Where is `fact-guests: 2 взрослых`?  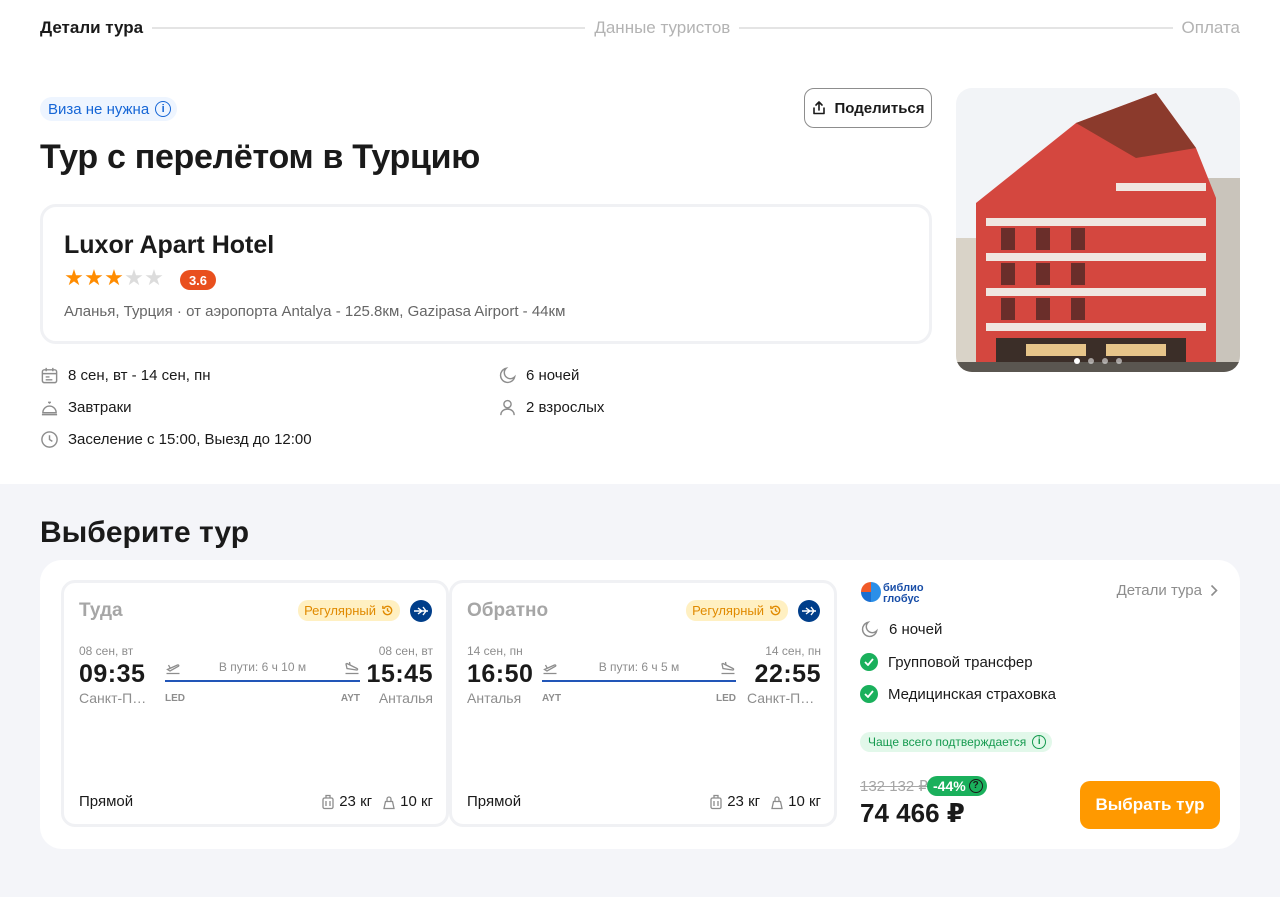
fact-guests: 2 взрослых is located at coordinates (551, 407).